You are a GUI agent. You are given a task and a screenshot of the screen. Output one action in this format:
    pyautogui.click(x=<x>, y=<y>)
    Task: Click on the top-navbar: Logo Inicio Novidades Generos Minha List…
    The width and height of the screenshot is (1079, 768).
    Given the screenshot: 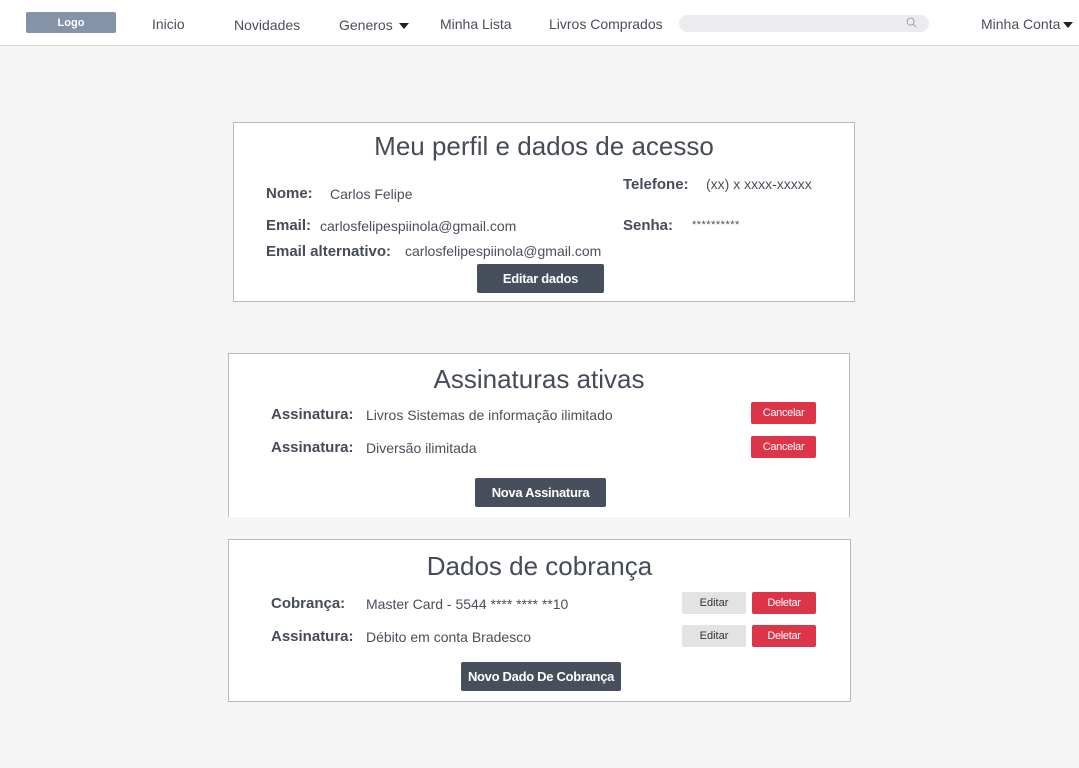 What is the action you would take?
    pyautogui.click(x=539, y=23)
    